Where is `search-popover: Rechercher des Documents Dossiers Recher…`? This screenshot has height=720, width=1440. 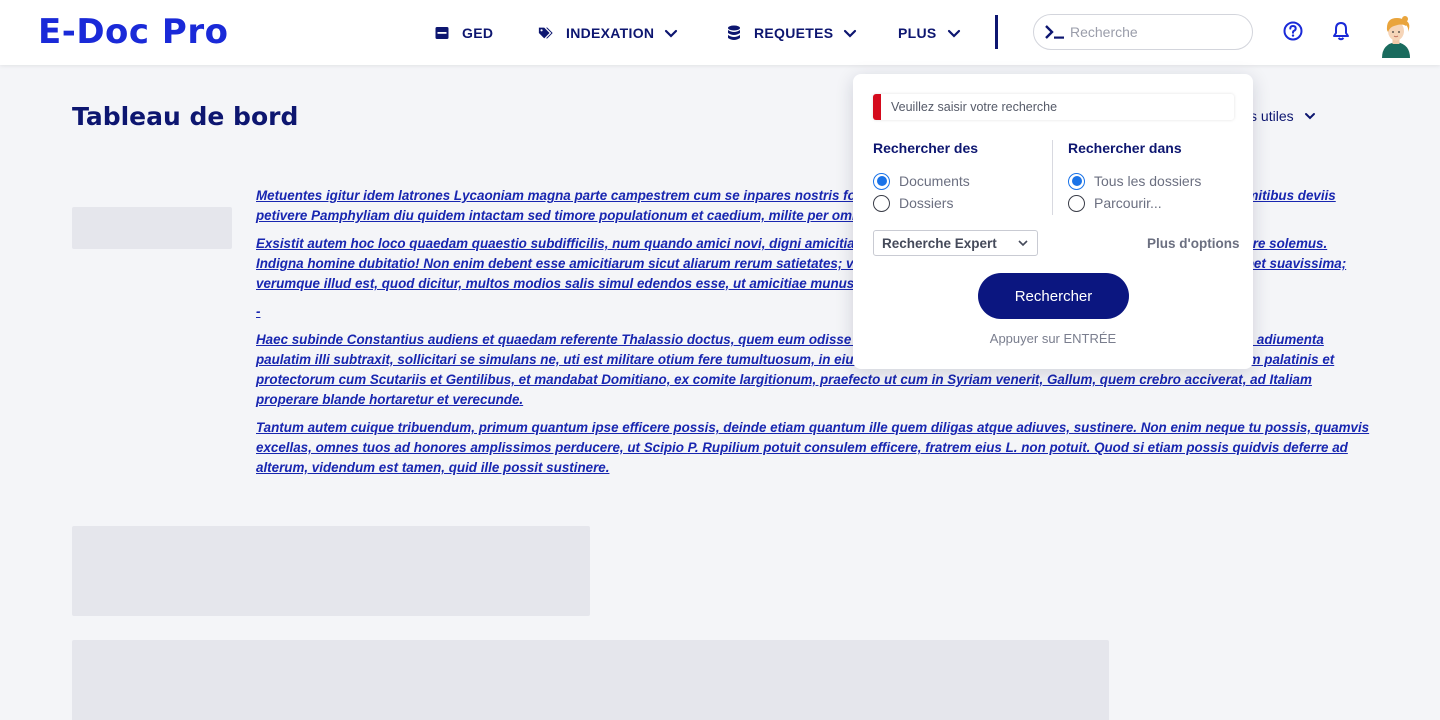
search-popover: Rechercher des Documents Dossiers Recher… is located at coordinates (1053, 221).